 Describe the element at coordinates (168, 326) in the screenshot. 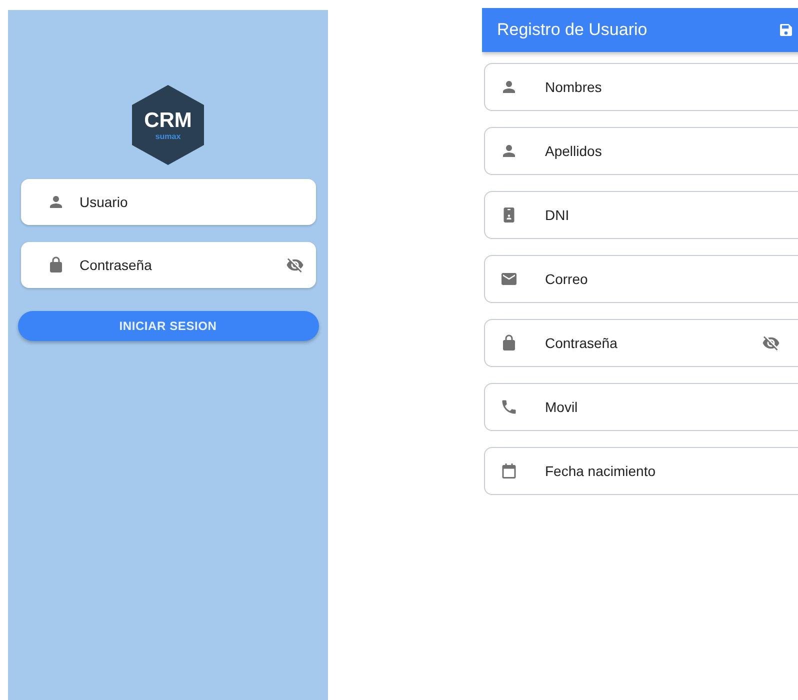

I see `login-button: INICIAR SESION` at that location.